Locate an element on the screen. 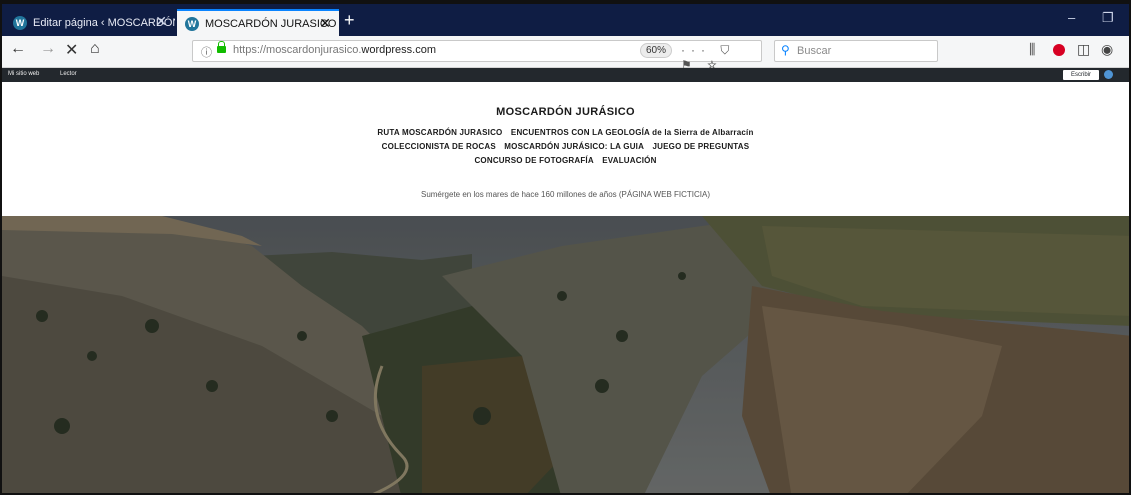  menu-item-juego: JUEGO DE PREGUNTAS is located at coordinates (701, 146).